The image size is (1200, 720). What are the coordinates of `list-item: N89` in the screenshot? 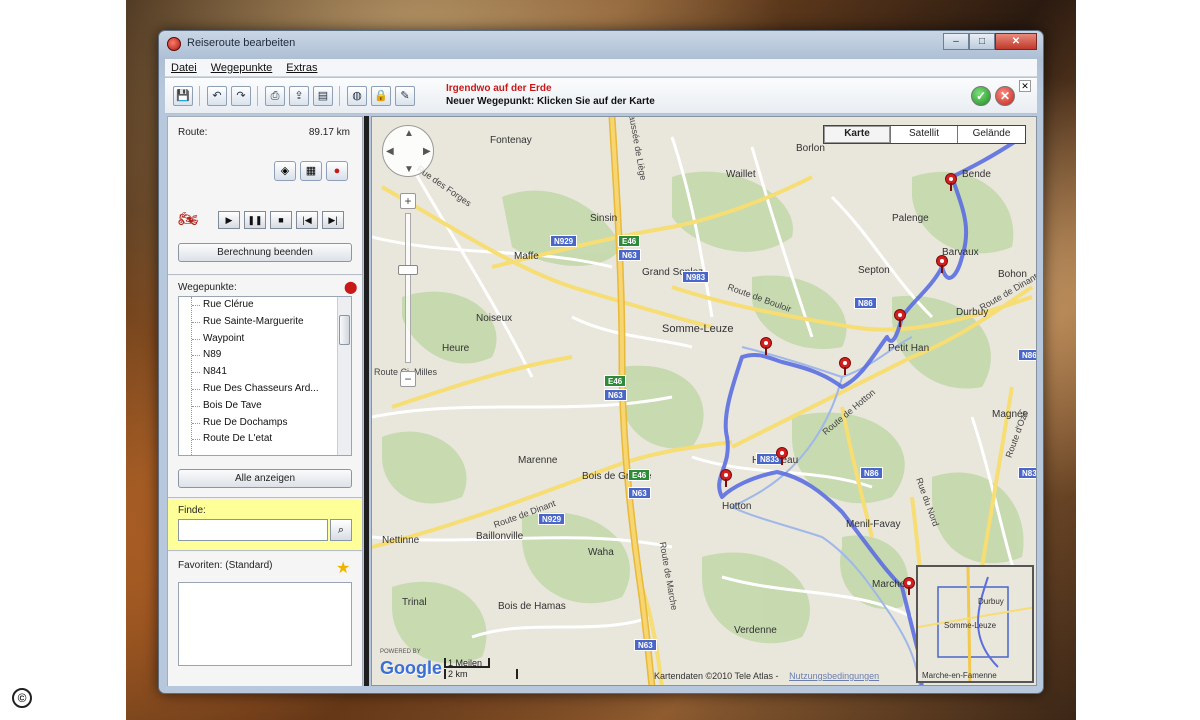 It's located at (265, 355).